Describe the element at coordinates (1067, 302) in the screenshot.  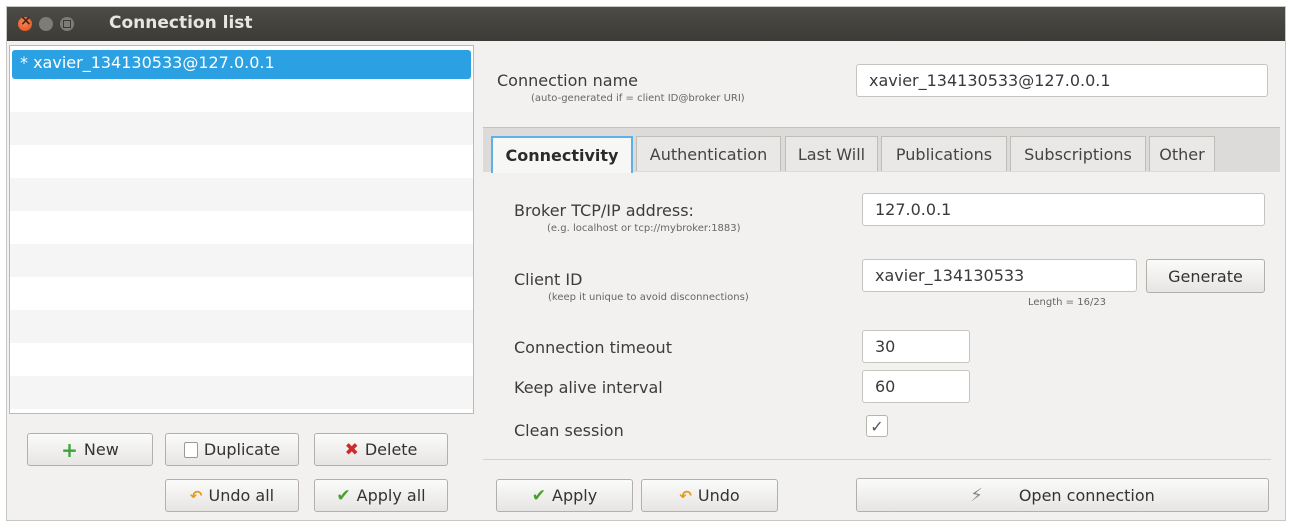
I see `client-id-length: Length = 16/23` at that location.